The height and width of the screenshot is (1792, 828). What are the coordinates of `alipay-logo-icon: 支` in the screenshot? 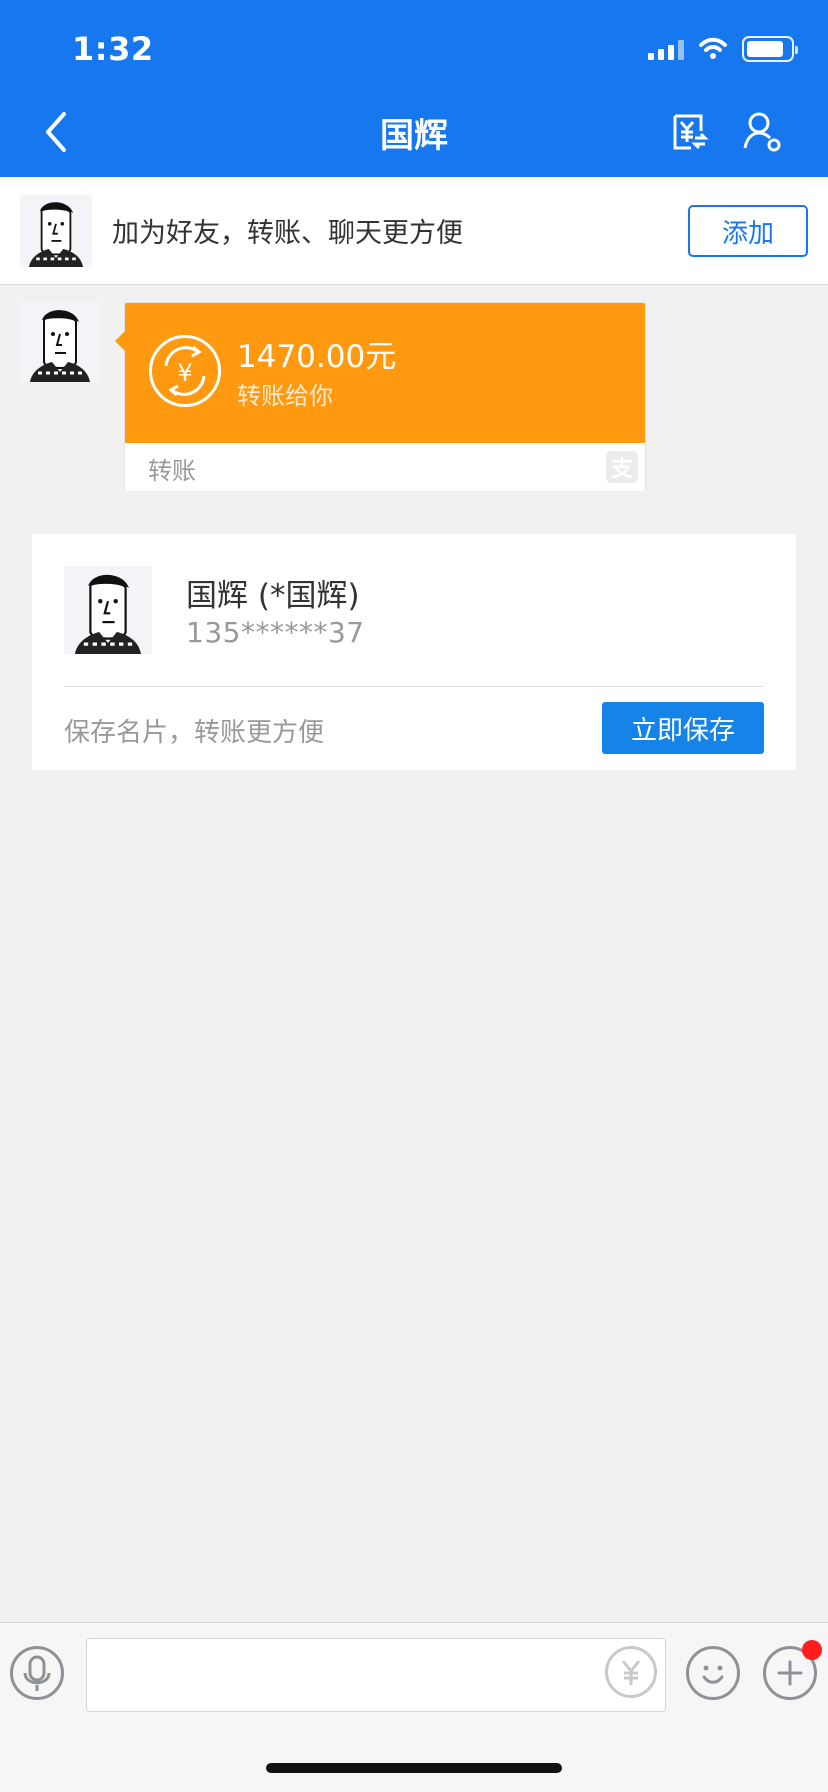 It's located at (622, 467).